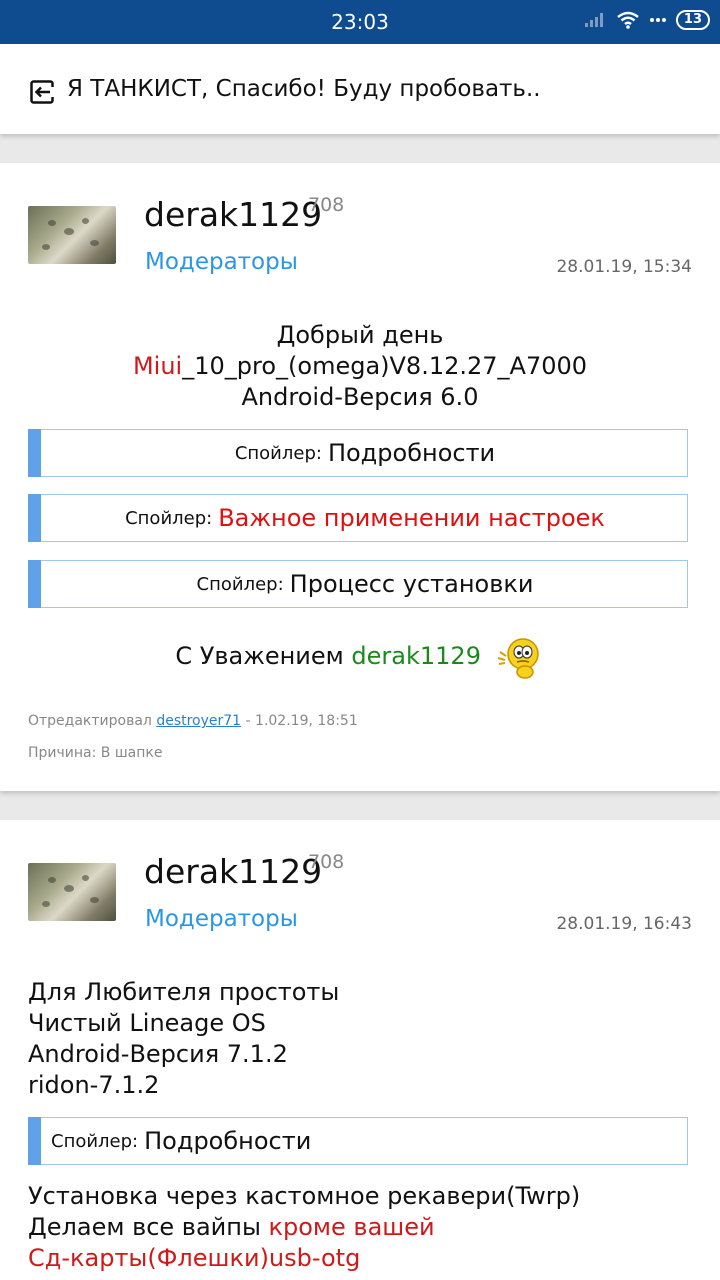 This screenshot has width=720, height=1280. Describe the element at coordinates (304, 89) in the screenshot. I see `quote-text: Я ТАНКИСТ, Спасибо! Буду пробовать..` at that location.